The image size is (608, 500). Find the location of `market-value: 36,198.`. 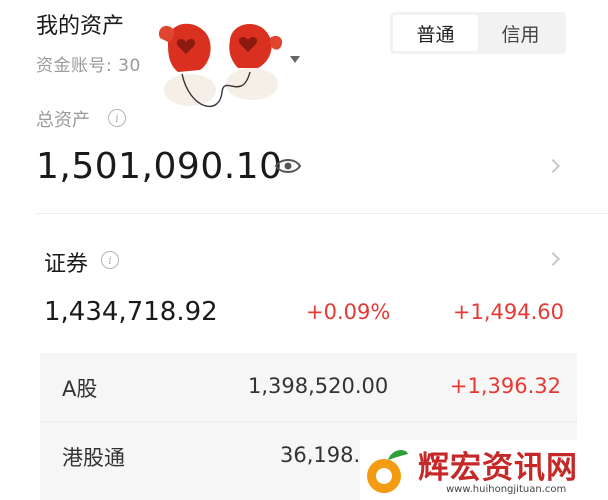

market-value: 36,198. is located at coordinates (320, 455).